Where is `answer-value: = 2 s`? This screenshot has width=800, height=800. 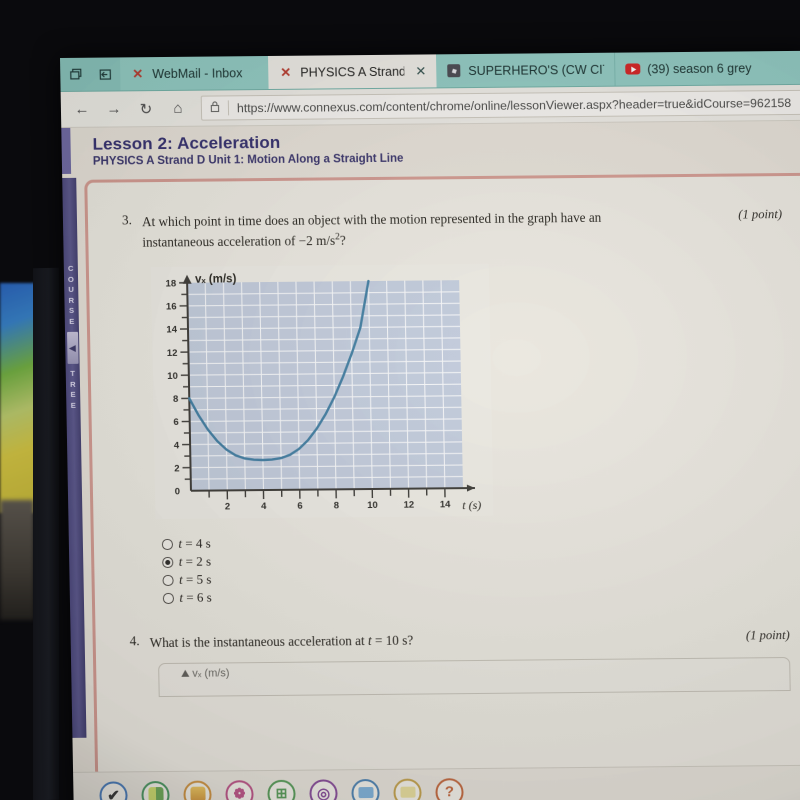
answer-value: = 2 s is located at coordinates (198, 561).